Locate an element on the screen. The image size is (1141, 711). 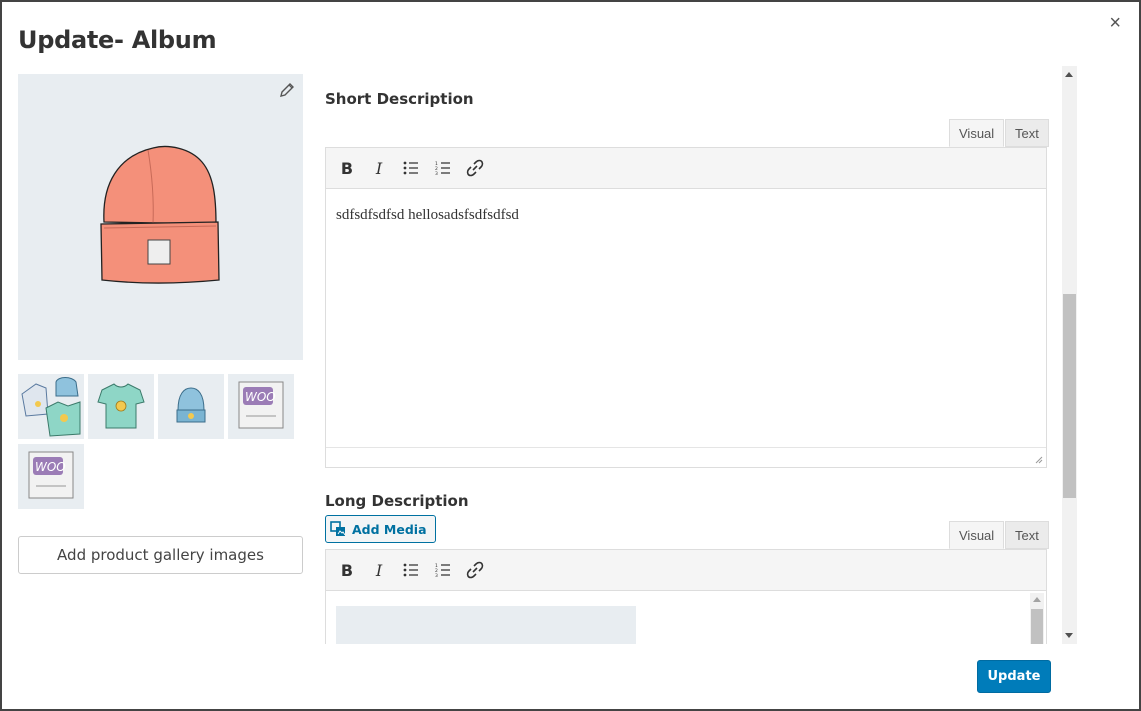
hoodie-and-shirts-icon is located at coordinates (51, 407).